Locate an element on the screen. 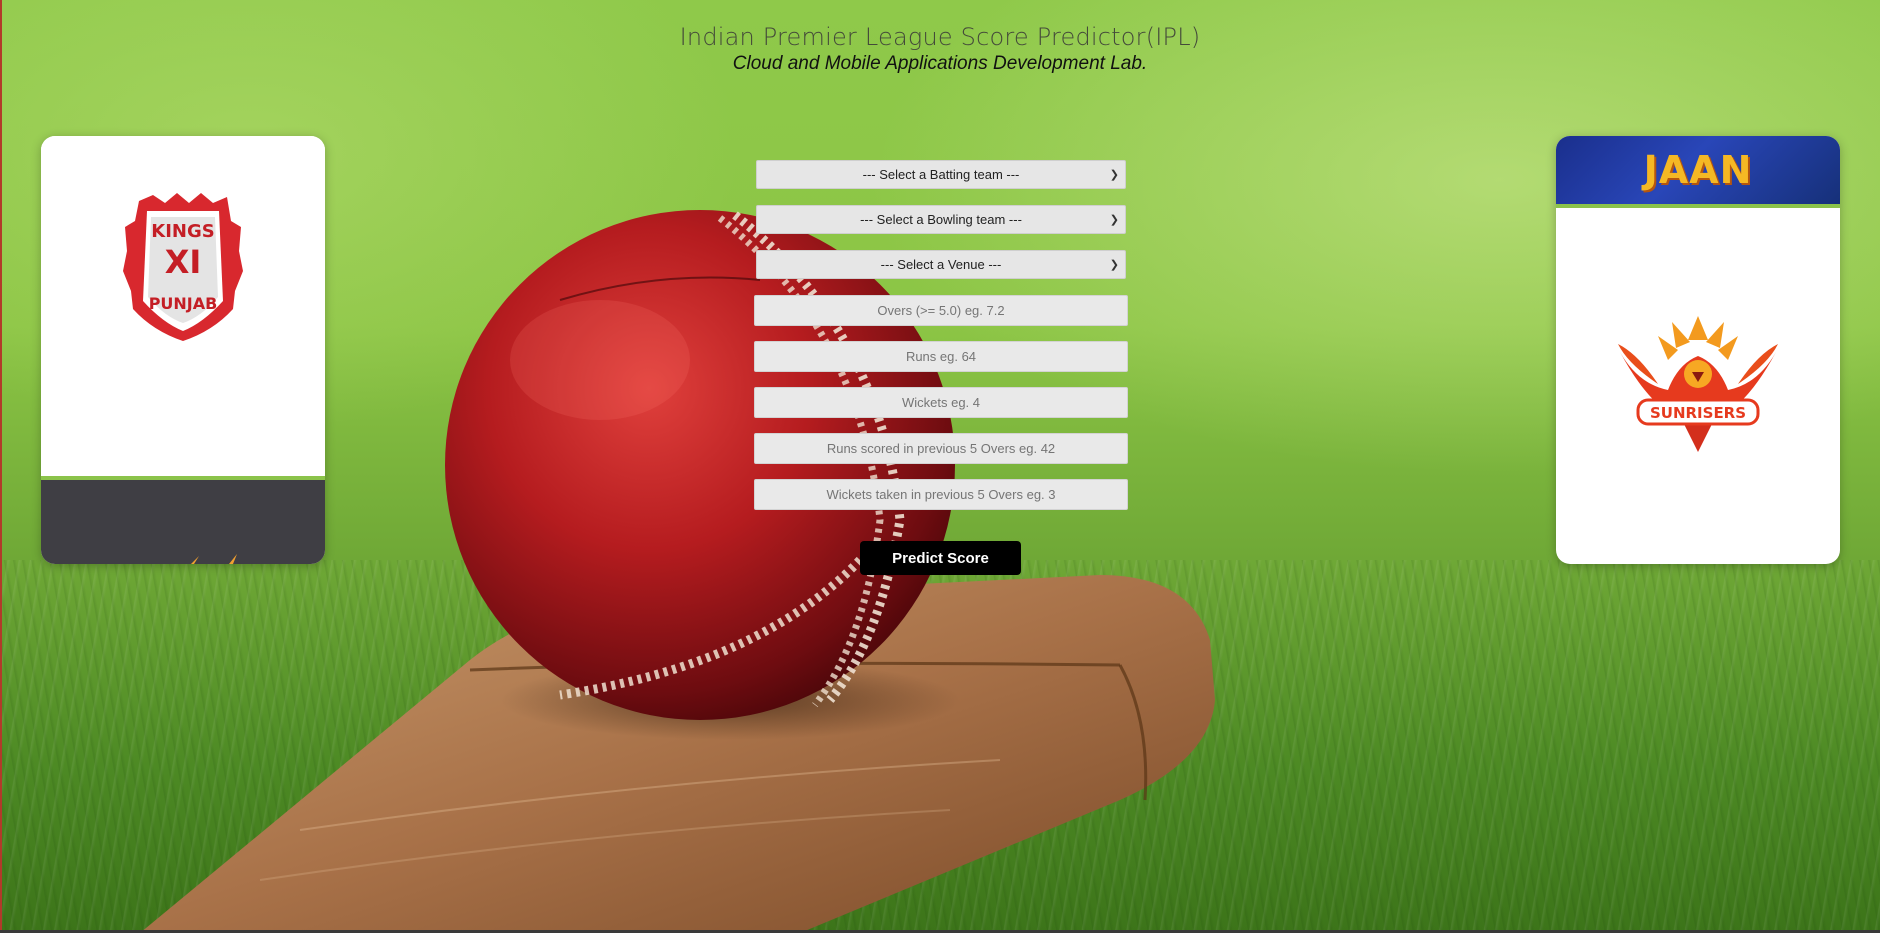  overs-input: Overs (>= 5.0) eg. 7.2 is located at coordinates (941, 310).